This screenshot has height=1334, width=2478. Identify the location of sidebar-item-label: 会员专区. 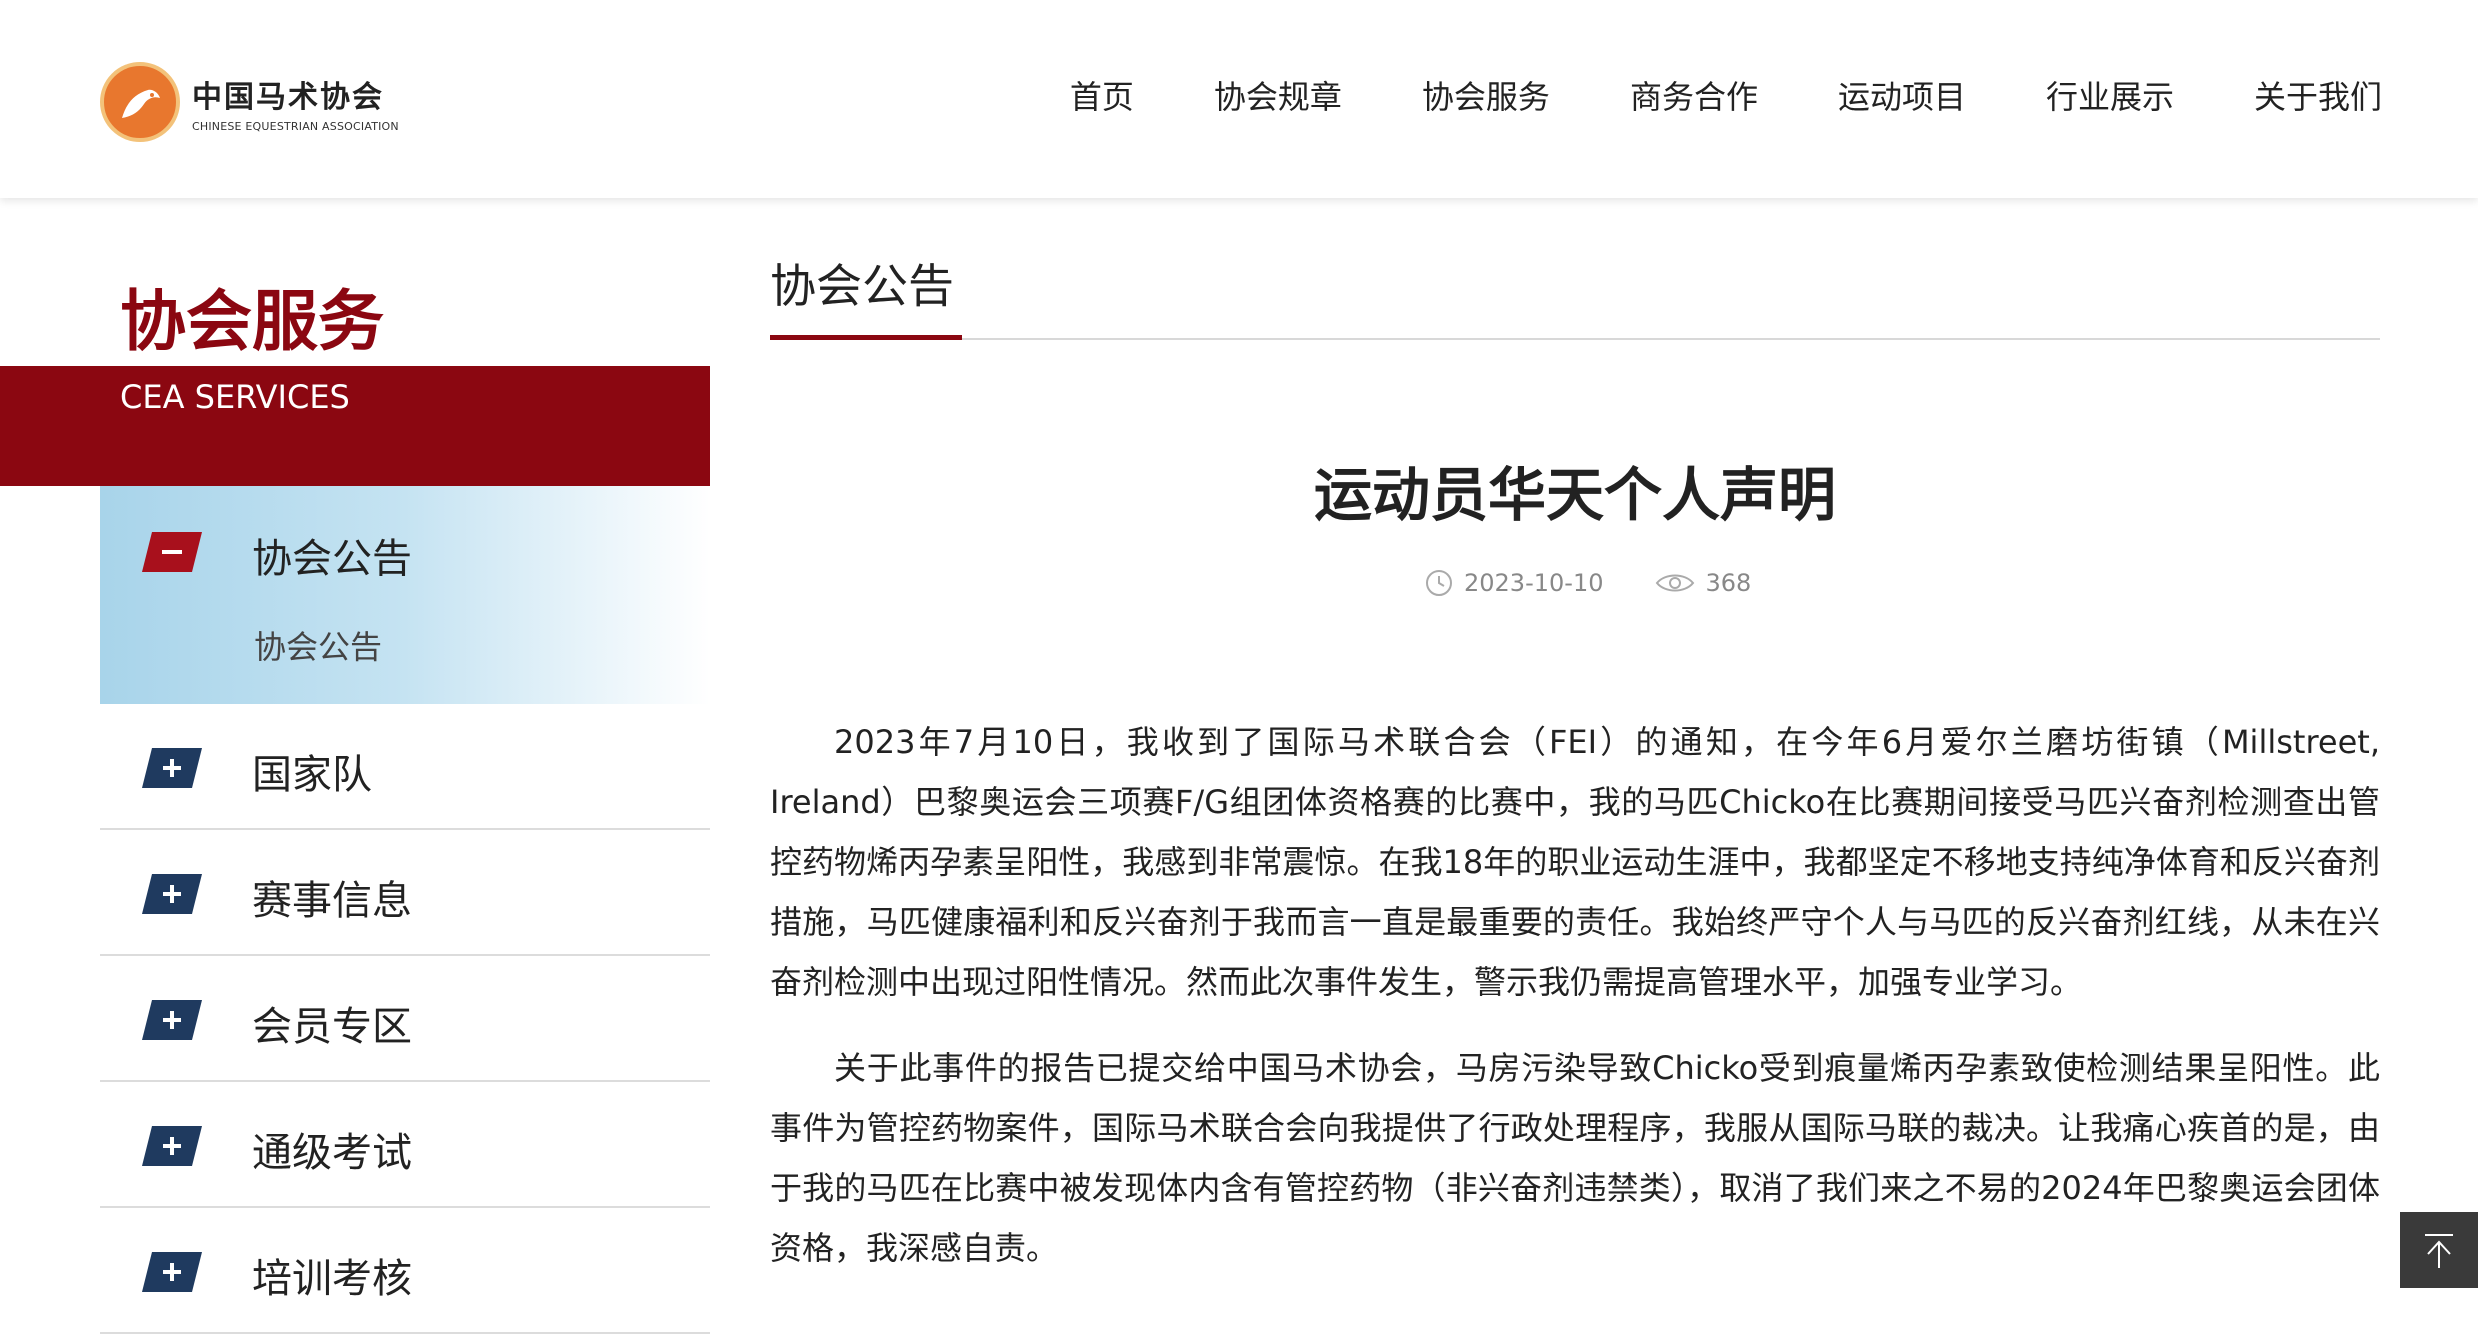
(332, 1027).